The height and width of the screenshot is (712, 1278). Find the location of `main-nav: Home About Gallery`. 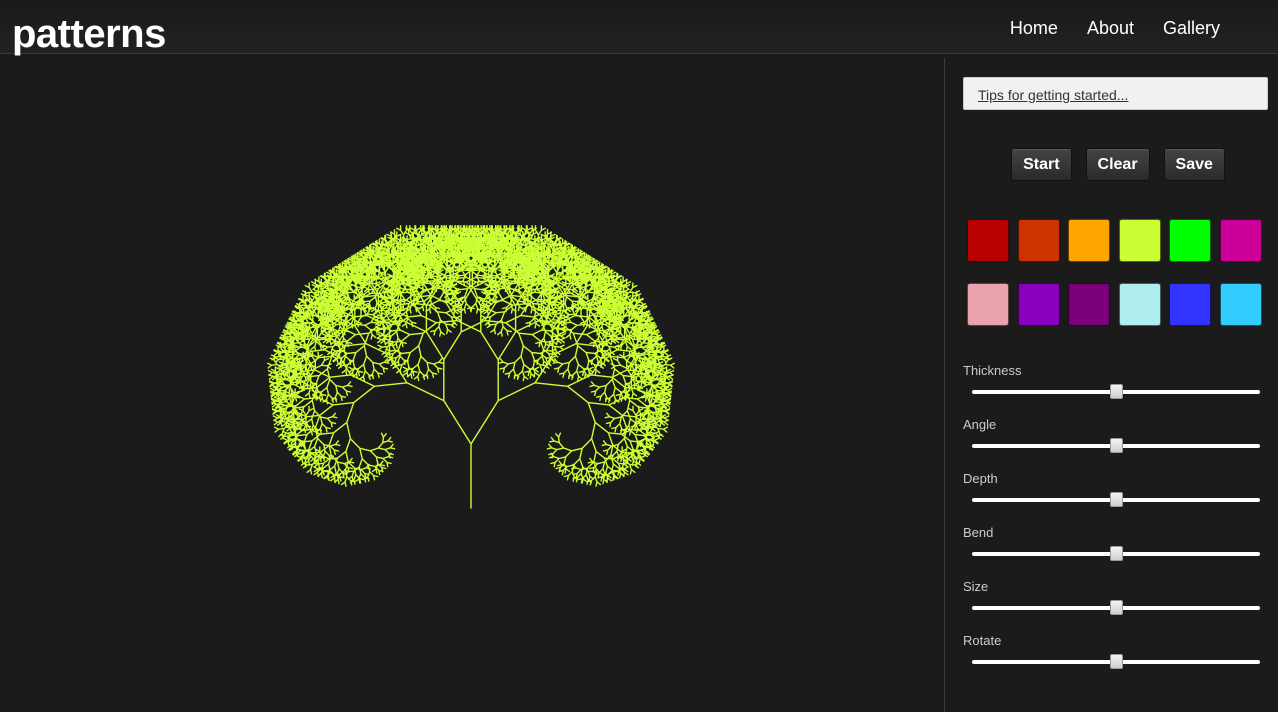

main-nav: Home About Gallery is located at coordinates (1115, 28).